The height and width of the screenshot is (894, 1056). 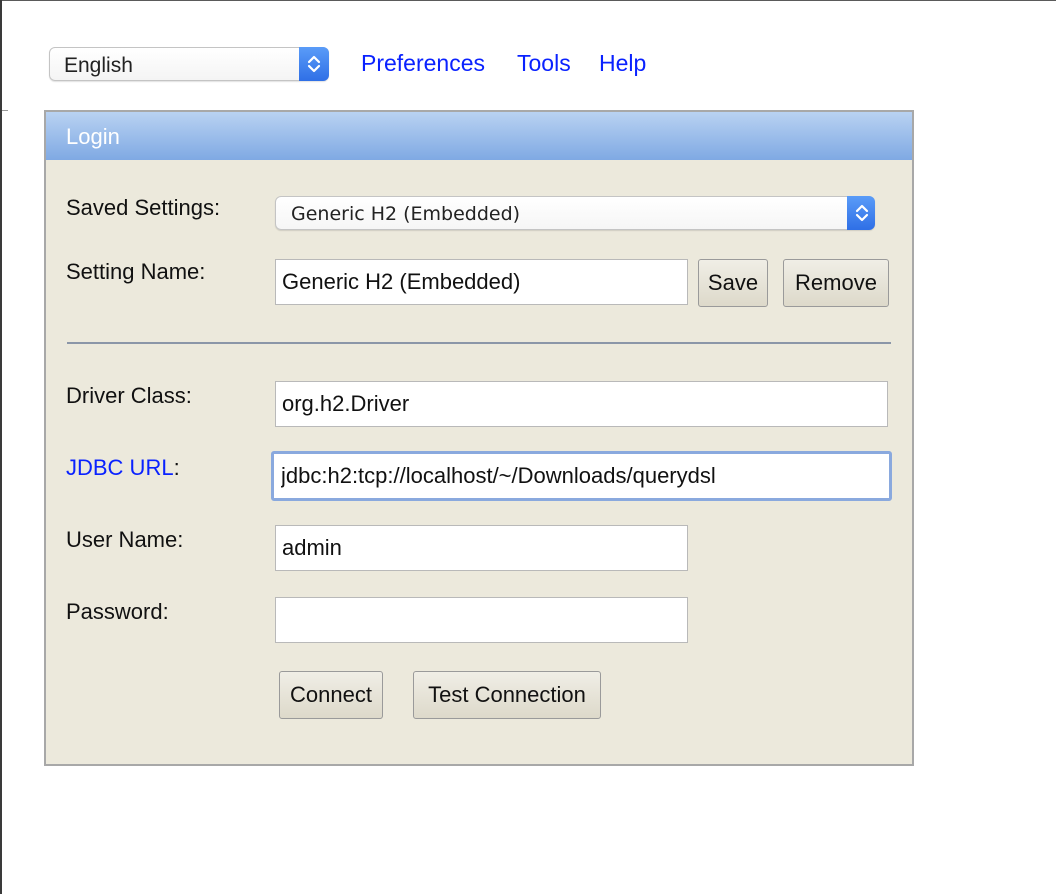 I want to click on password-label: Password:, so click(x=117, y=611).